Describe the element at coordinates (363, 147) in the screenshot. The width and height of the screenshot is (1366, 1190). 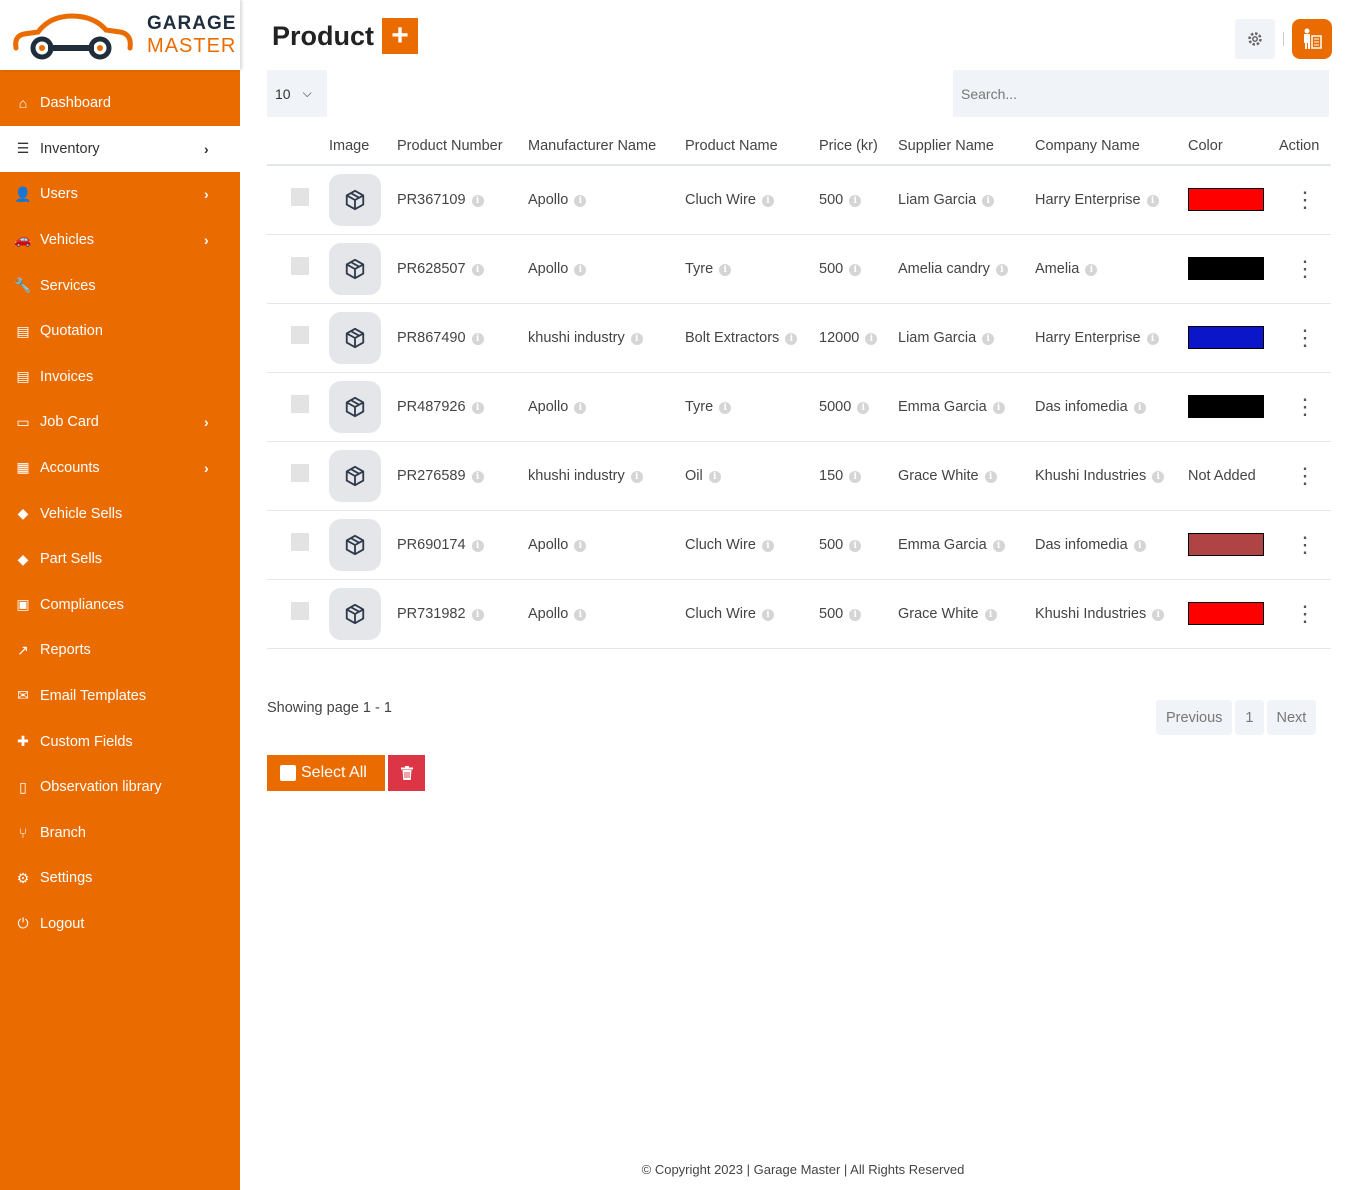
I see `col-image: Image` at that location.